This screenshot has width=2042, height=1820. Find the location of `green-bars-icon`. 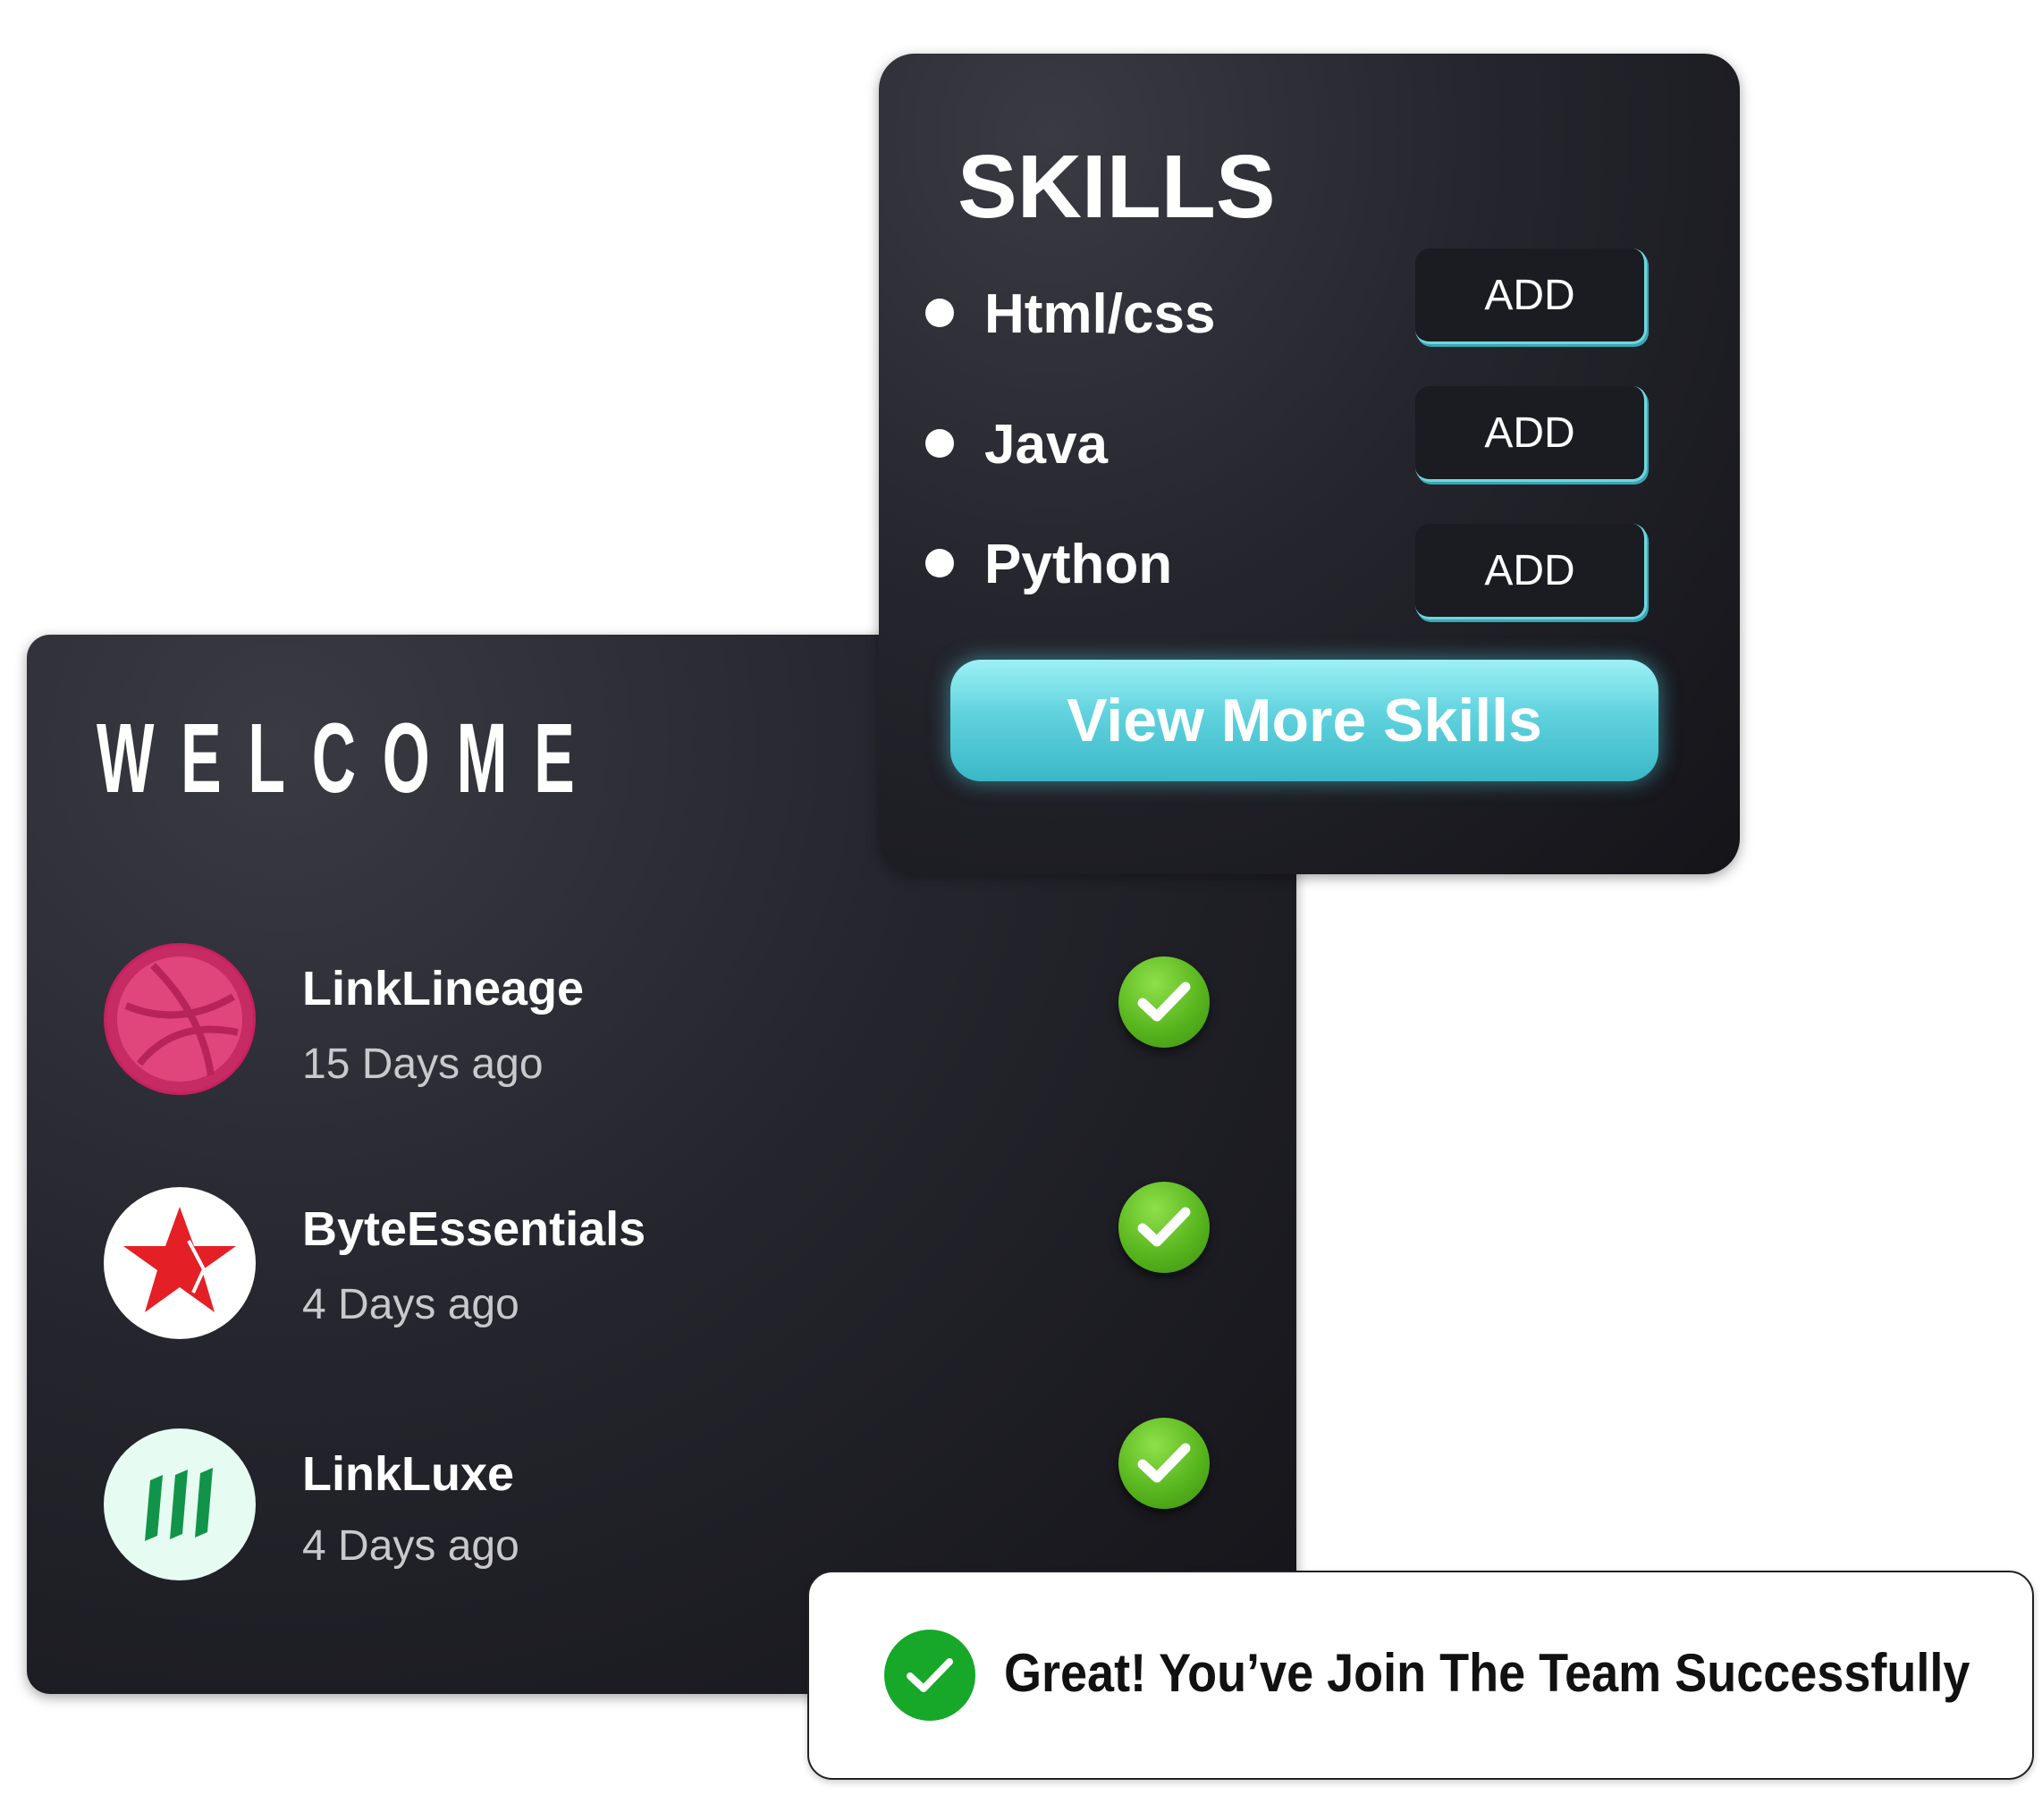

green-bars-icon is located at coordinates (180, 1504).